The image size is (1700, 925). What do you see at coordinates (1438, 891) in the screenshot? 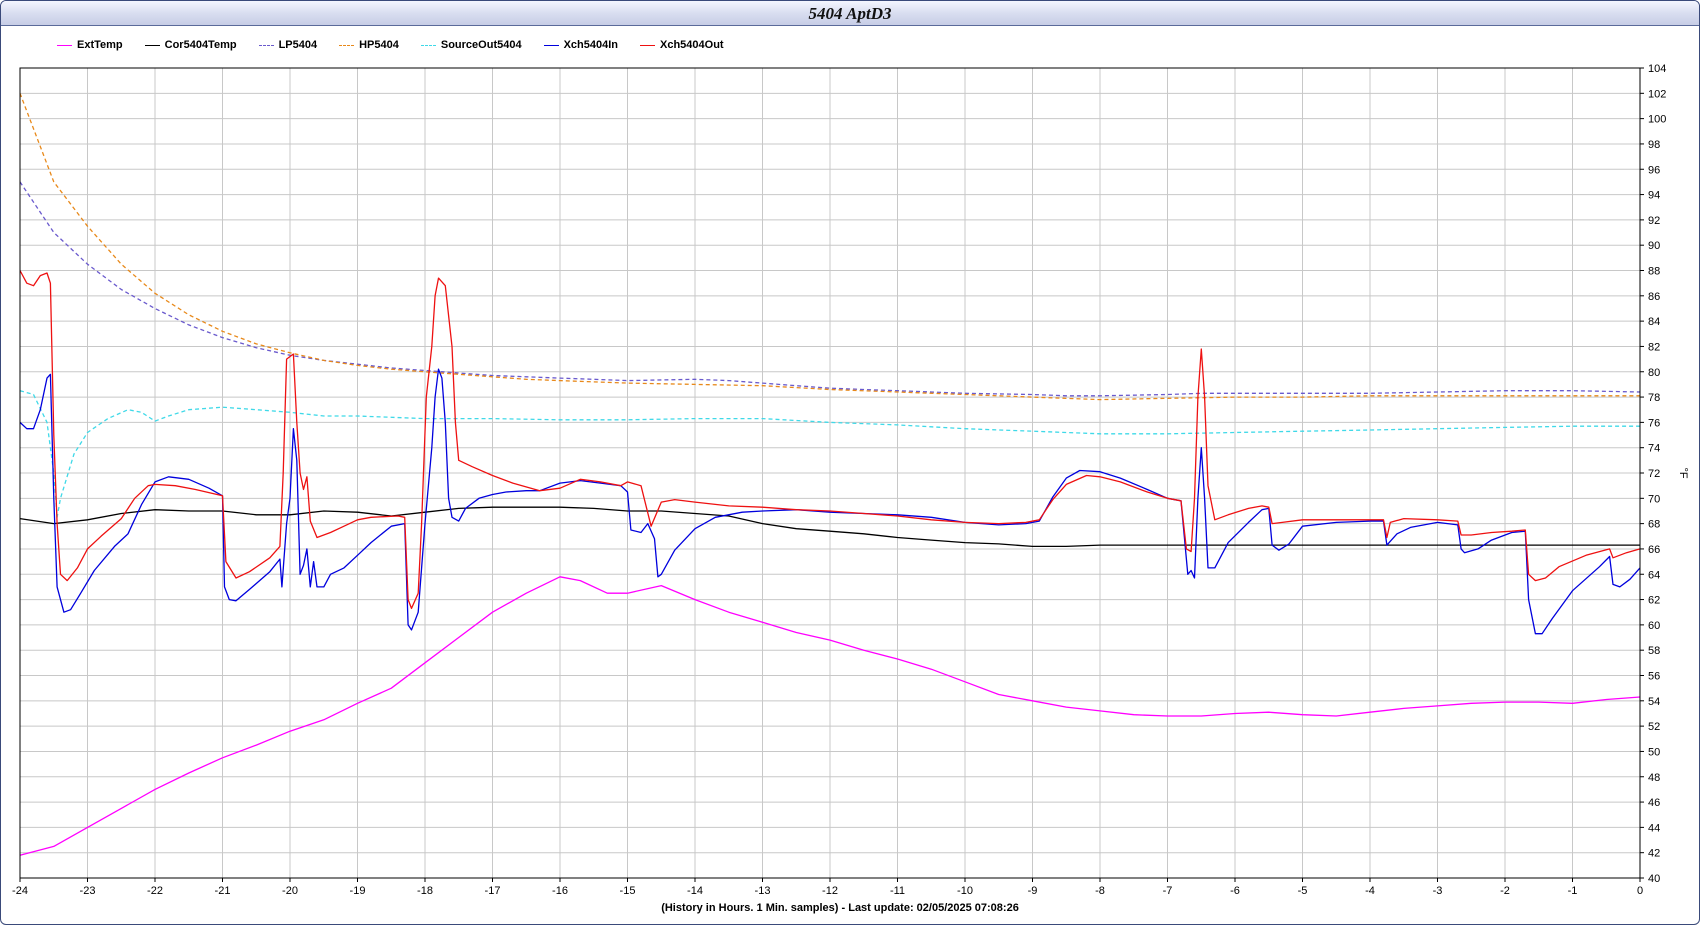
I see `x-tick-label: -3` at bounding box center [1438, 891].